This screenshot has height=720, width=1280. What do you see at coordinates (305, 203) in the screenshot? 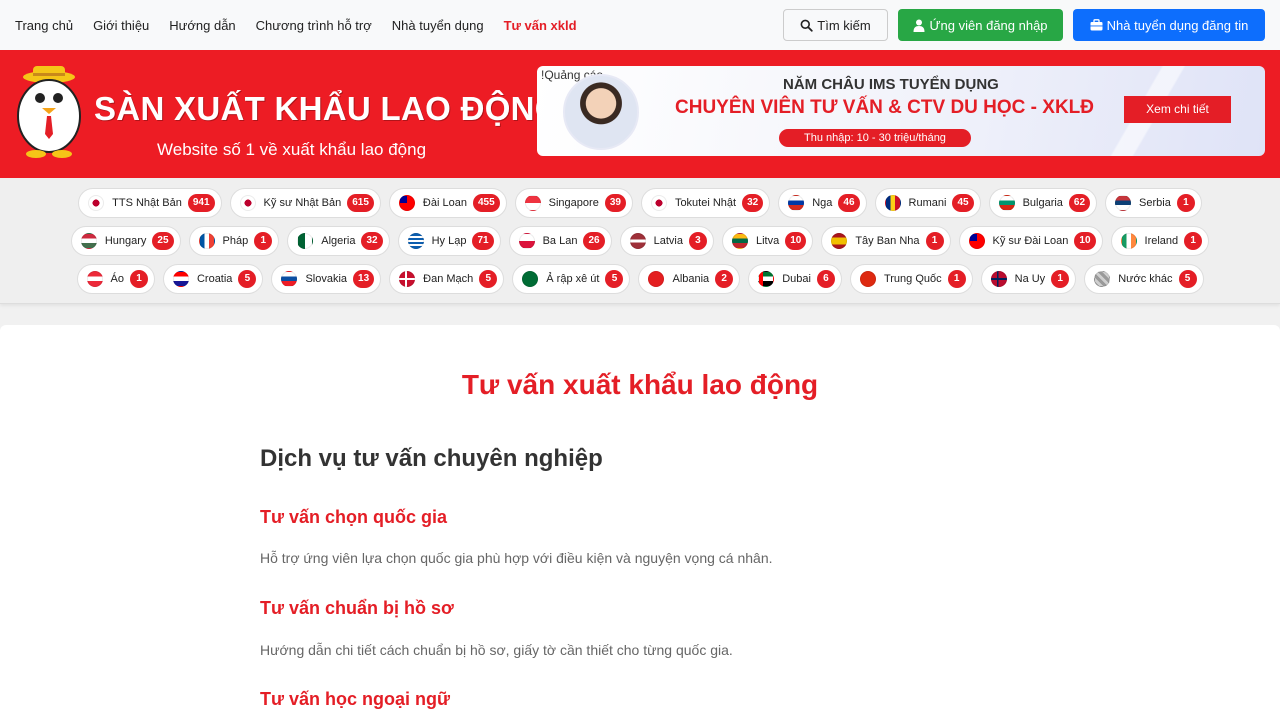
I see `country-chip-jp: Kỹ sư Nhật Bản 615` at bounding box center [305, 203].